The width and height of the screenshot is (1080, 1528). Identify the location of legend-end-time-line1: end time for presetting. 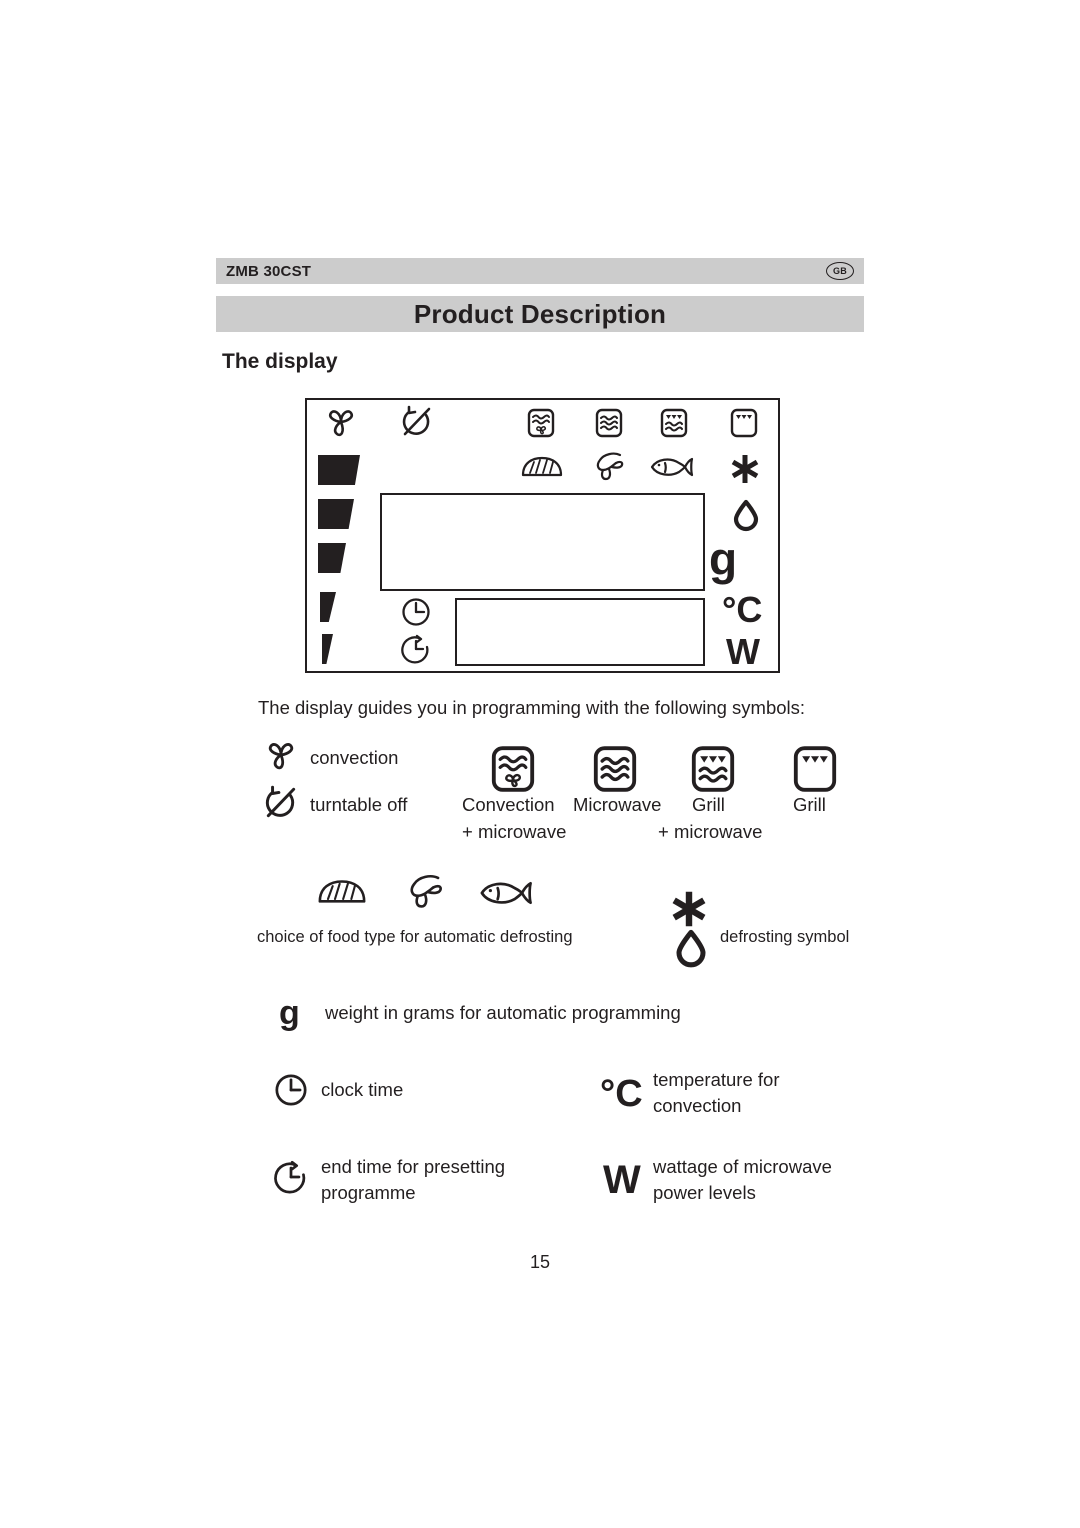
(413, 1166).